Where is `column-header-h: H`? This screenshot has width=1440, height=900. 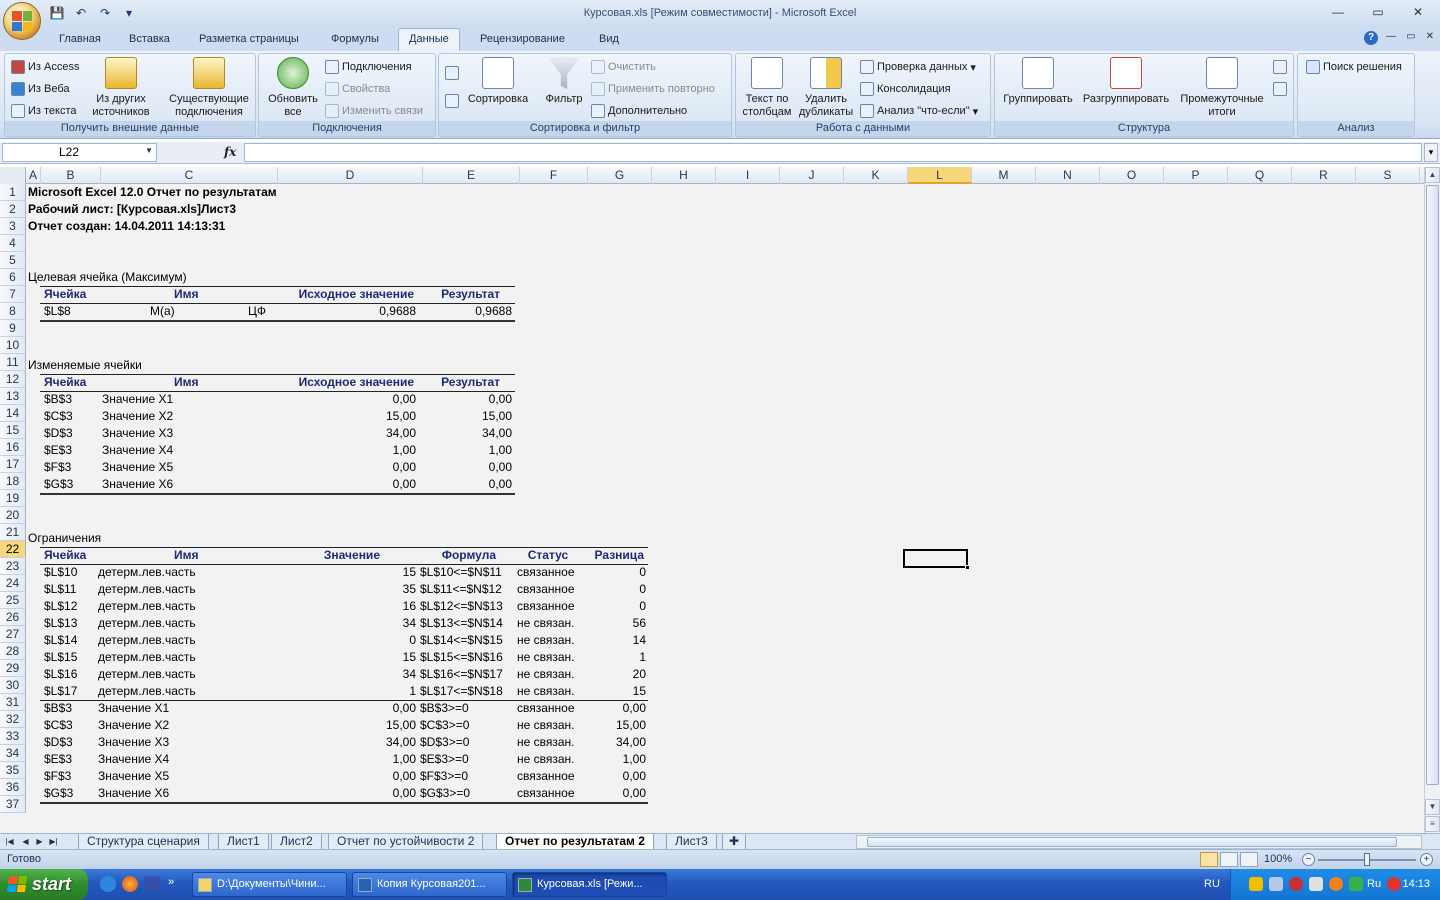
column-header-h: H is located at coordinates (684, 175).